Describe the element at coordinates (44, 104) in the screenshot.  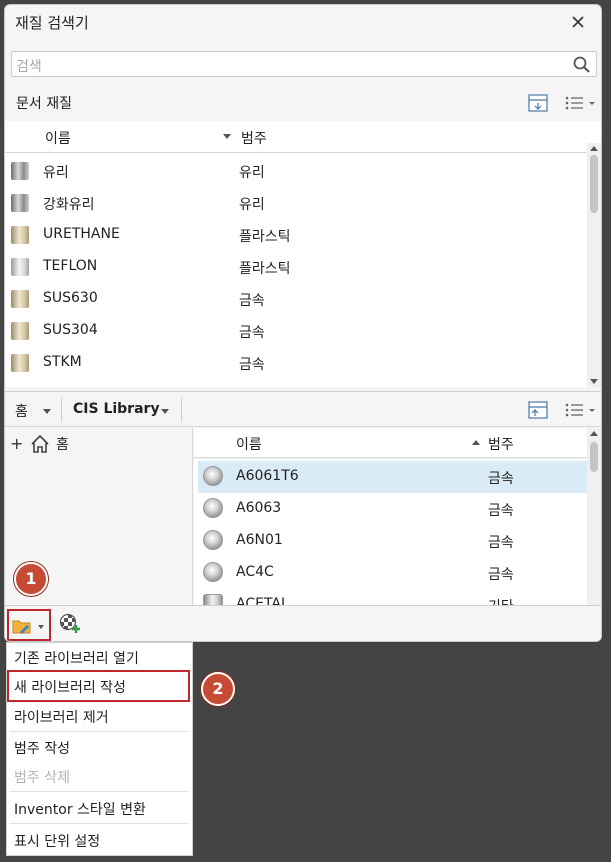
I see `document-materials-label: 문서 재질` at that location.